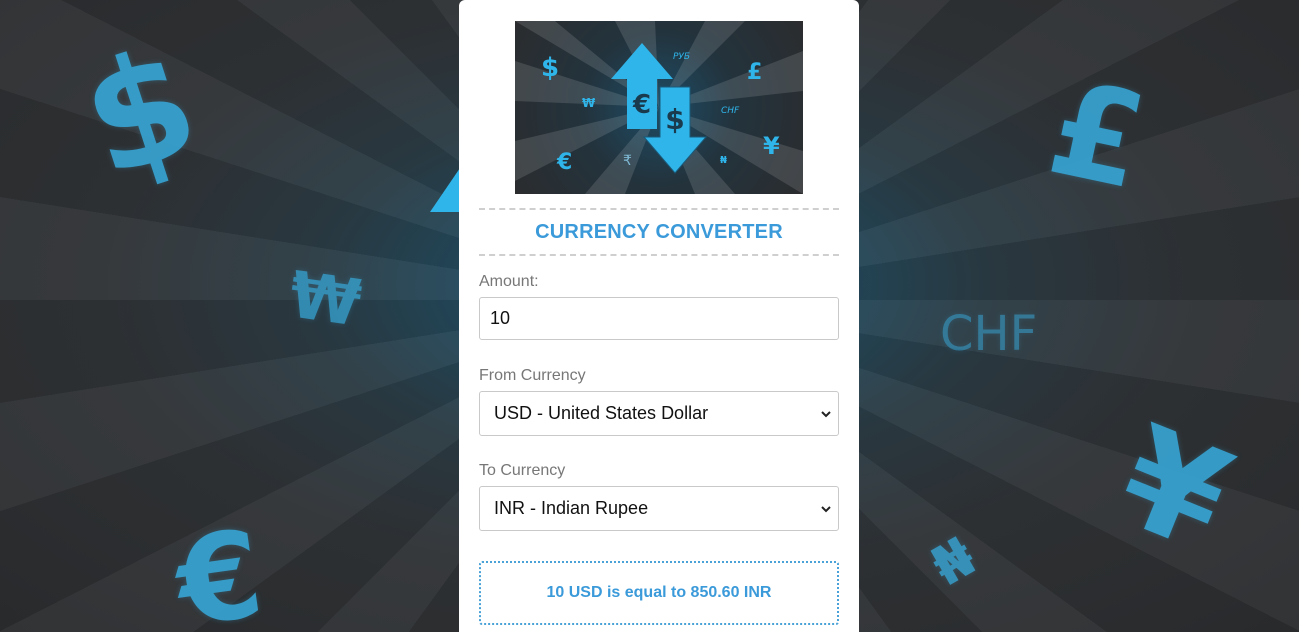 The height and width of the screenshot is (632, 1299). Describe the element at coordinates (522, 470) in the screenshot. I see `to-currency-label: To Currency` at that location.